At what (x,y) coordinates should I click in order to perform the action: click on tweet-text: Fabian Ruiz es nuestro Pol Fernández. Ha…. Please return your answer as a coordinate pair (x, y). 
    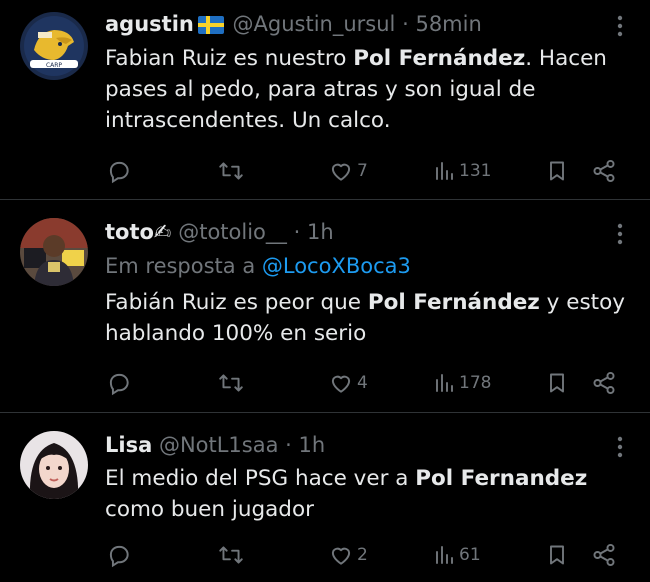
    Looking at the image, I should click on (367, 89).